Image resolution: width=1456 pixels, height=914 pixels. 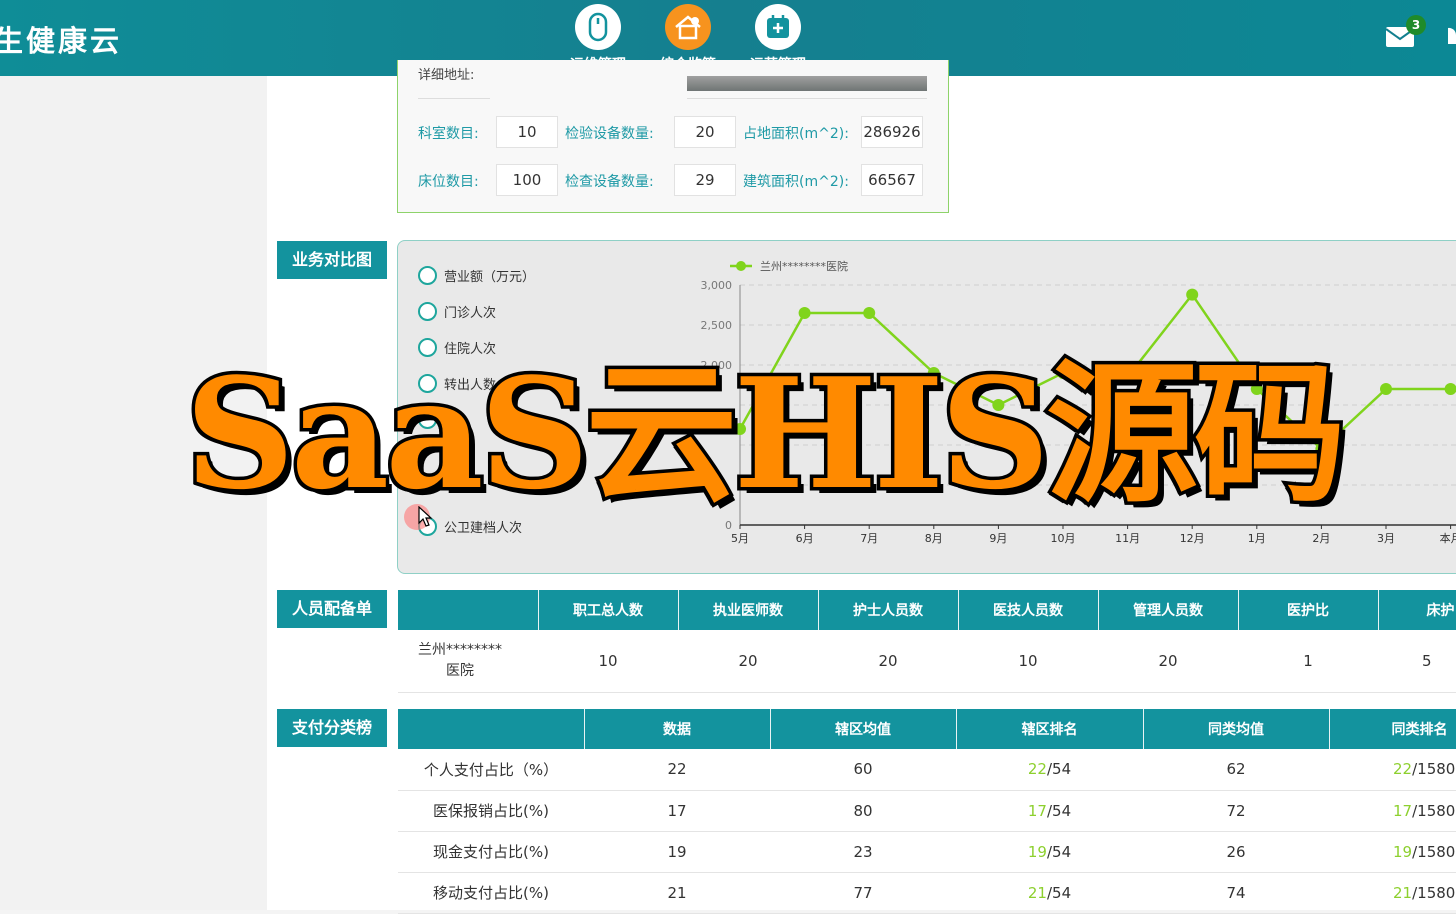 What do you see at coordinates (934, 538) in the screenshot?
I see `x-tick-label: 8月` at bounding box center [934, 538].